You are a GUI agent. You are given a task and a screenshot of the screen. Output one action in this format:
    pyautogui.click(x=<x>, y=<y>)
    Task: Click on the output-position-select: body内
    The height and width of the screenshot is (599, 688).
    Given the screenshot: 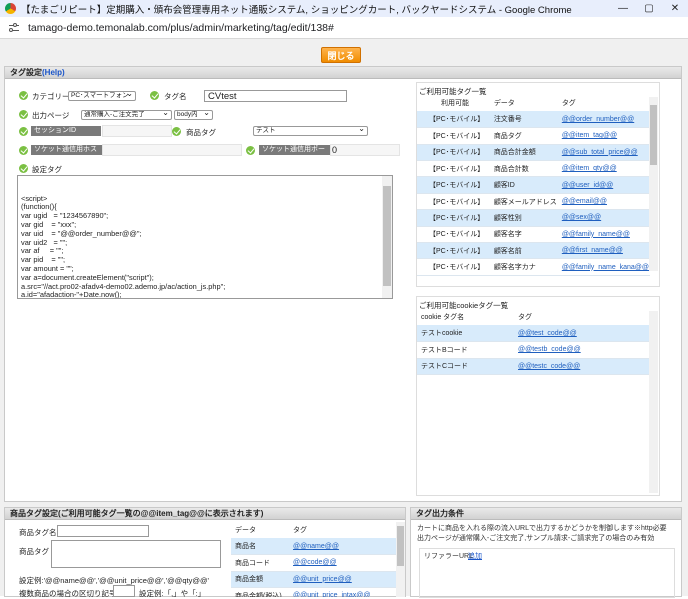 What is the action you would take?
    pyautogui.click(x=193, y=115)
    